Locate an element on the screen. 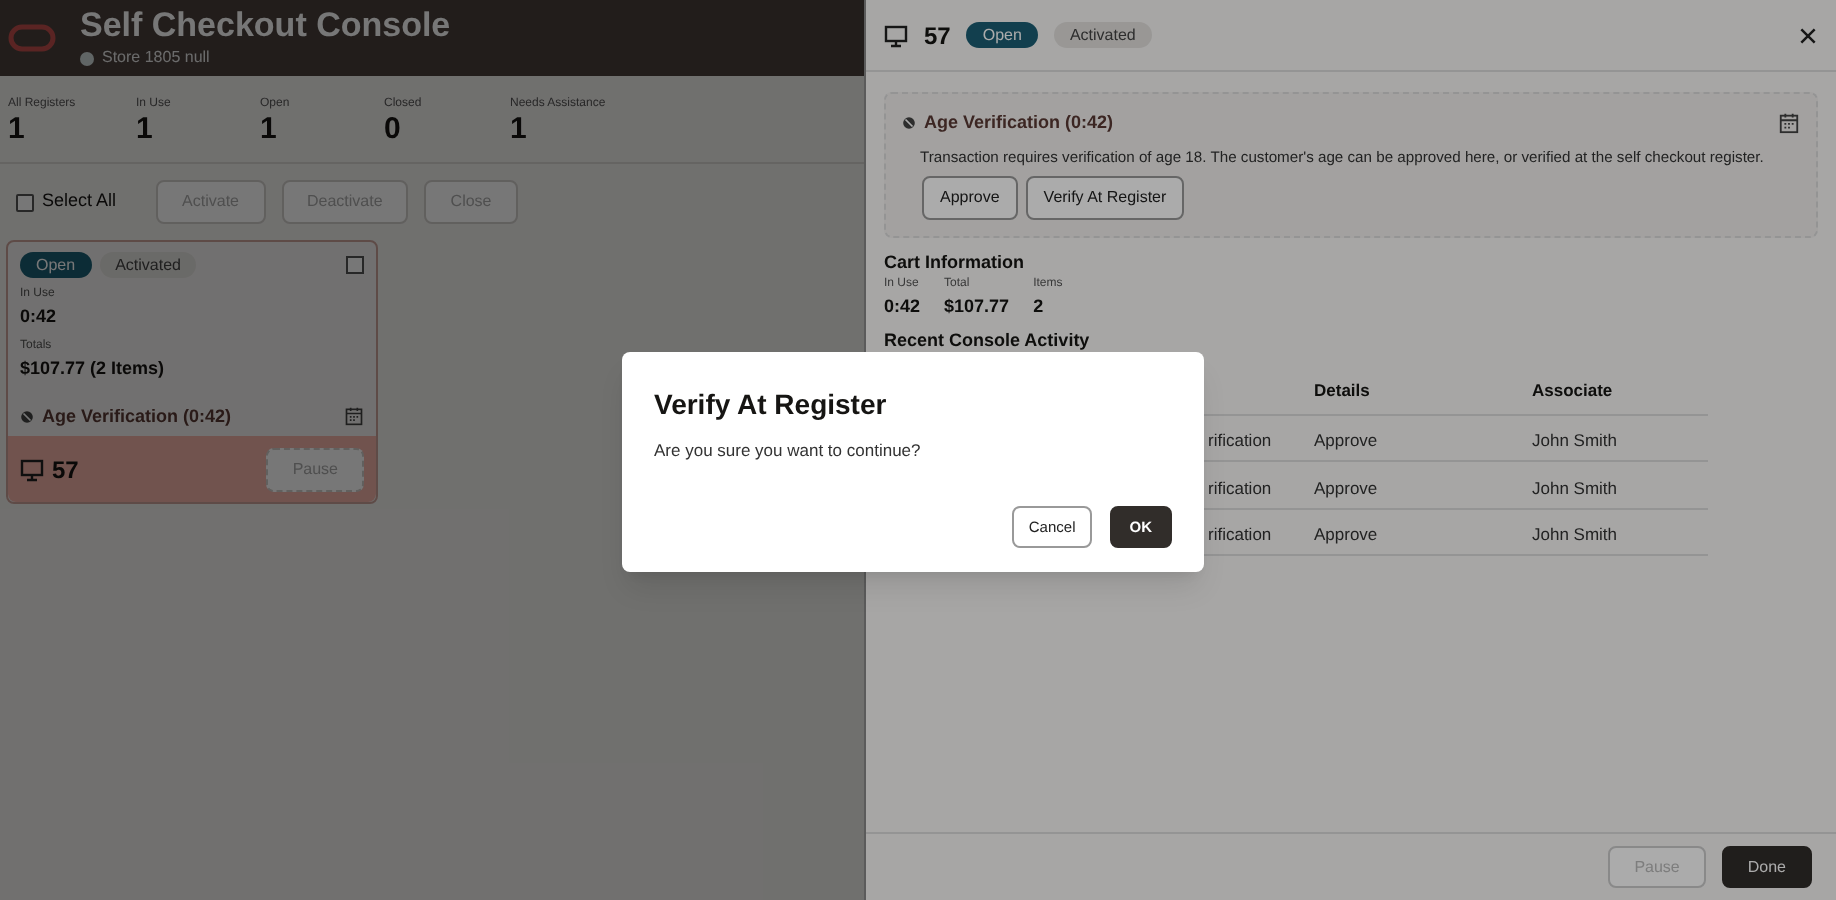 This screenshot has height=900, width=1836. button: Verify At Register is located at coordinates (1105, 197).